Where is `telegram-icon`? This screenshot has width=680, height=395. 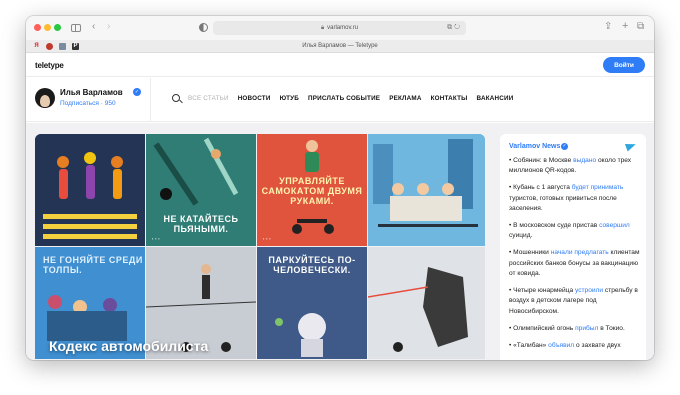 telegram-icon is located at coordinates (631, 146).